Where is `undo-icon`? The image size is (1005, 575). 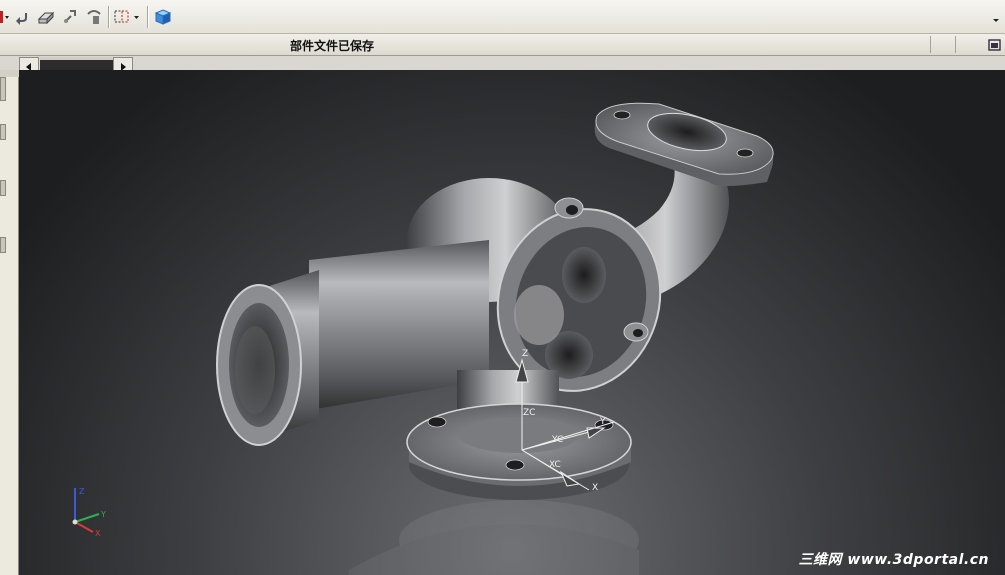 undo-icon is located at coordinates (21, 19).